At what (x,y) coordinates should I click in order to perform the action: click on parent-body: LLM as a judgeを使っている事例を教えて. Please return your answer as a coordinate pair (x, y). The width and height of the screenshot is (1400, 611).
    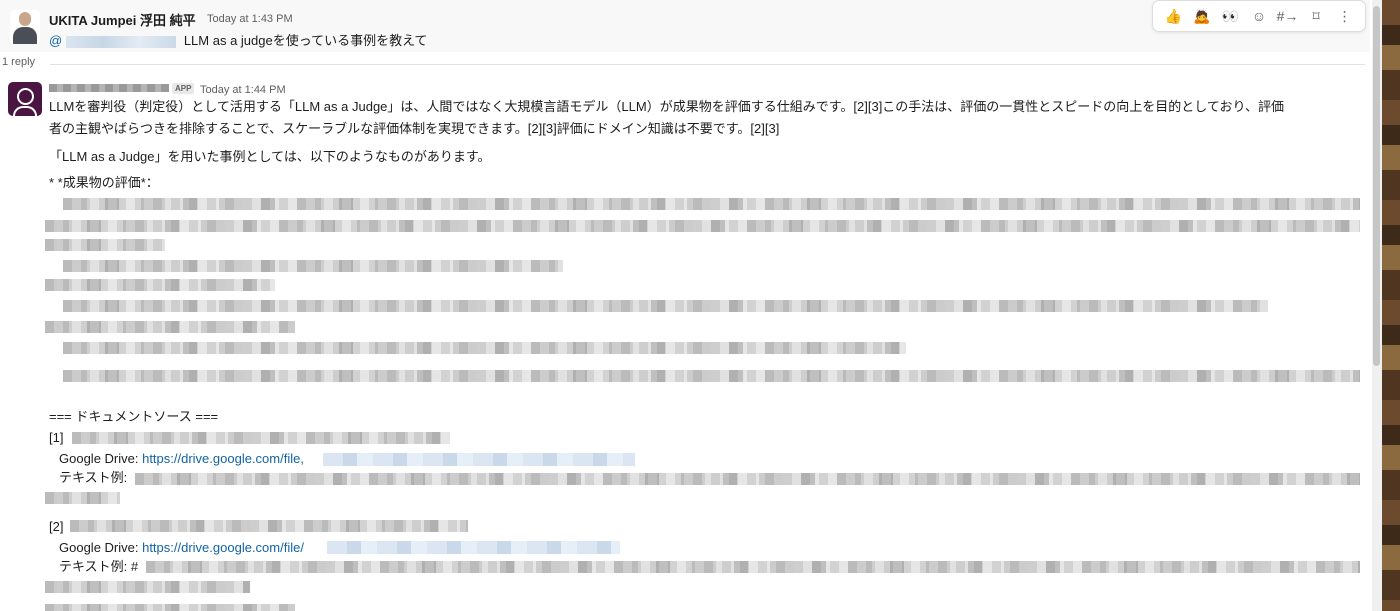
    Looking at the image, I should click on (305, 40).